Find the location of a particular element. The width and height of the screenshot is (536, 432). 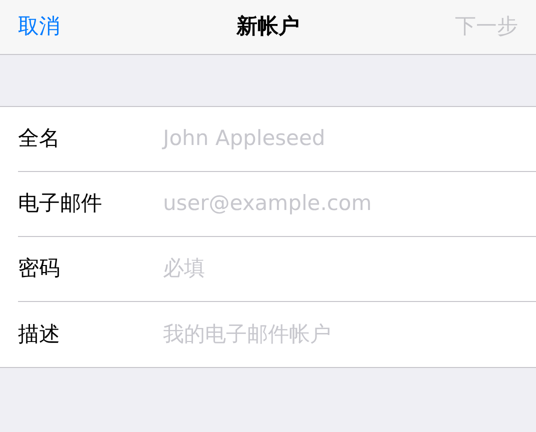

cancel-button: 取消 is located at coordinates (39, 27).